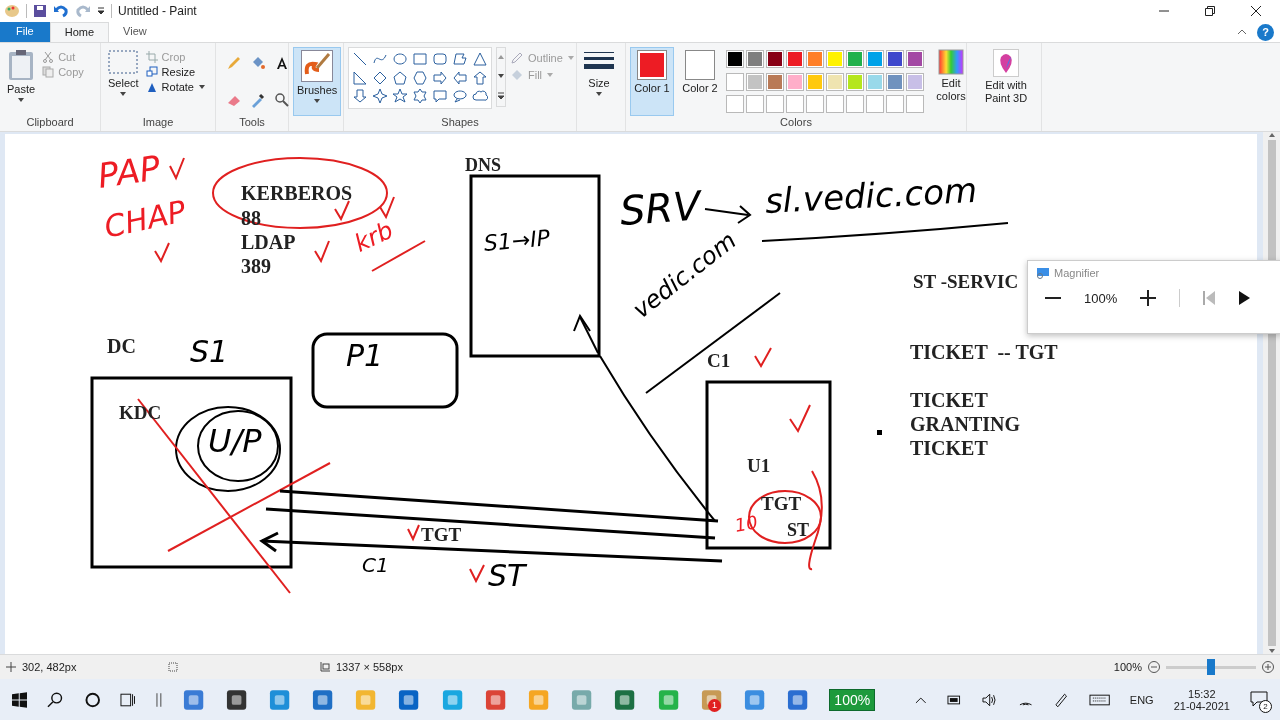  What do you see at coordinates (61, 11) in the screenshot?
I see `undo-icon` at bounding box center [61, 11].